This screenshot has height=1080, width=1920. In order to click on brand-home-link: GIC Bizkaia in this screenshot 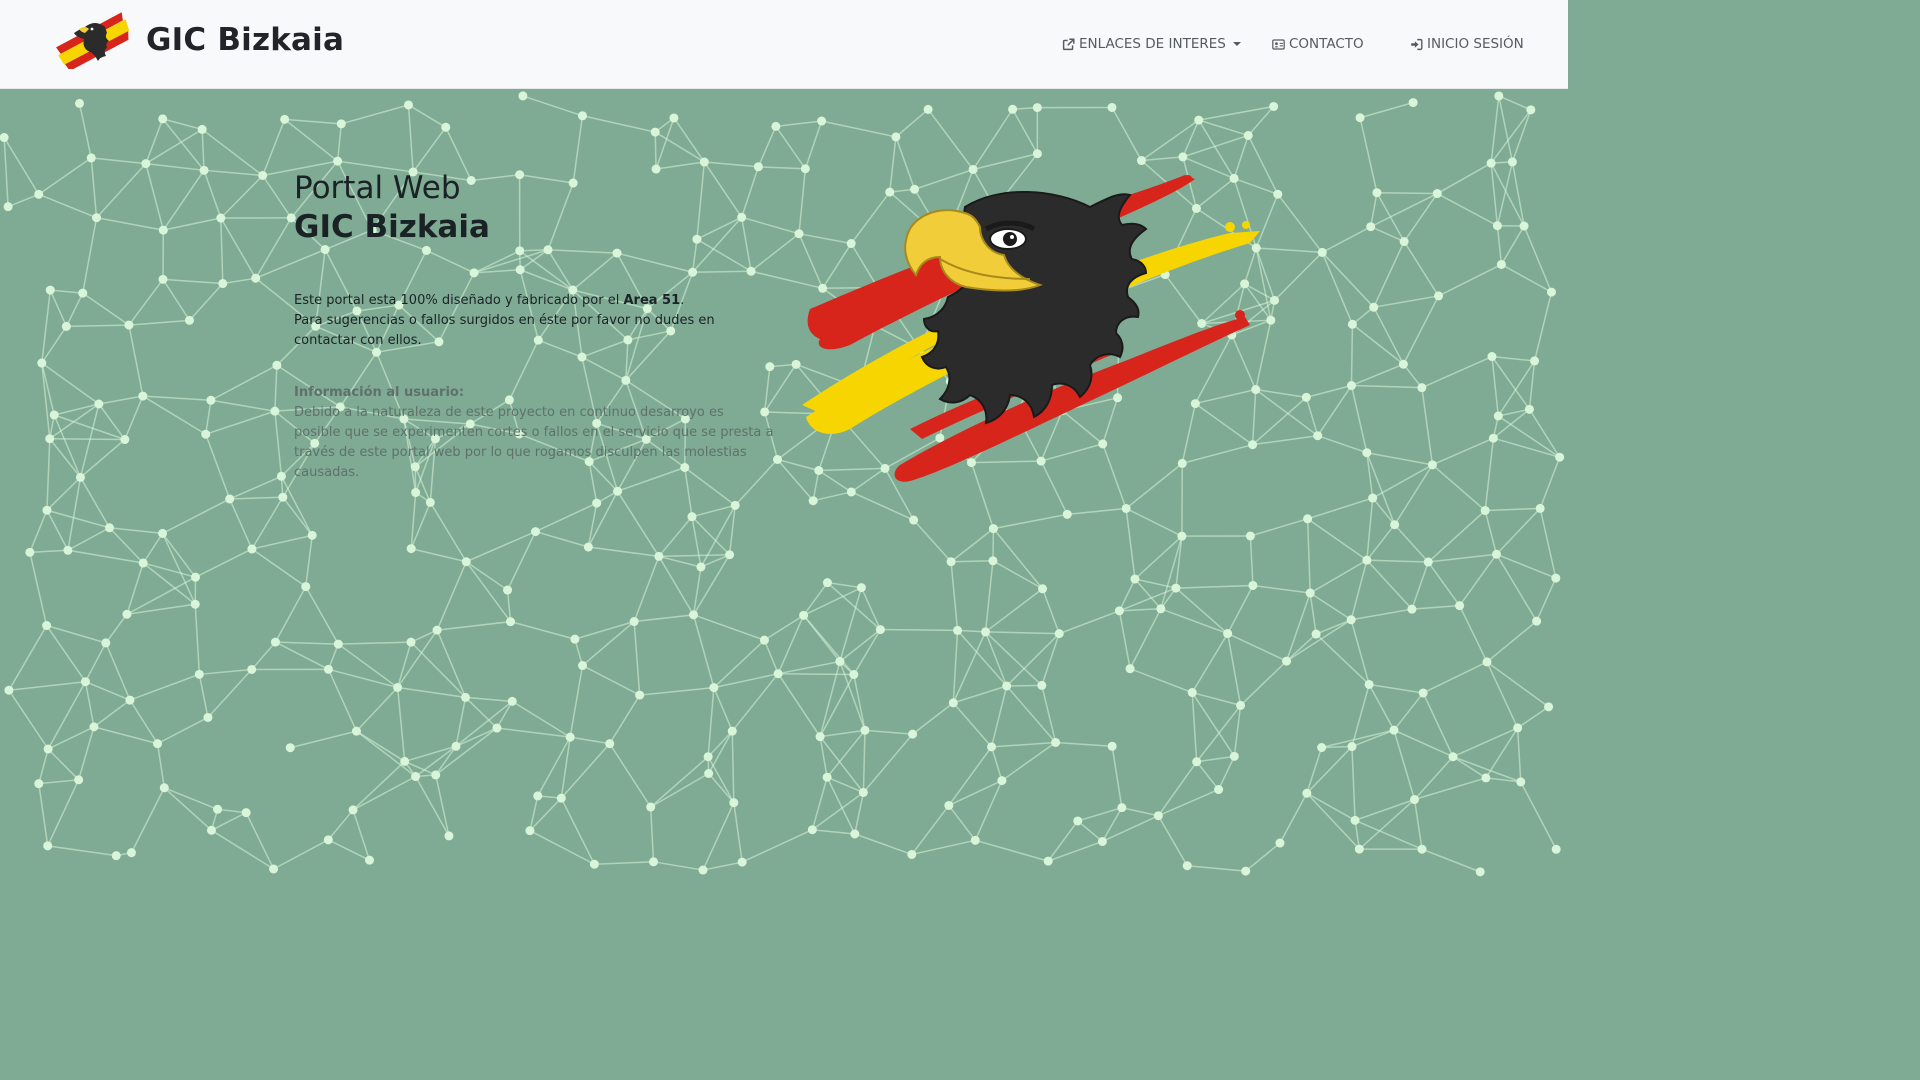, I will do `click(198, 40)`.